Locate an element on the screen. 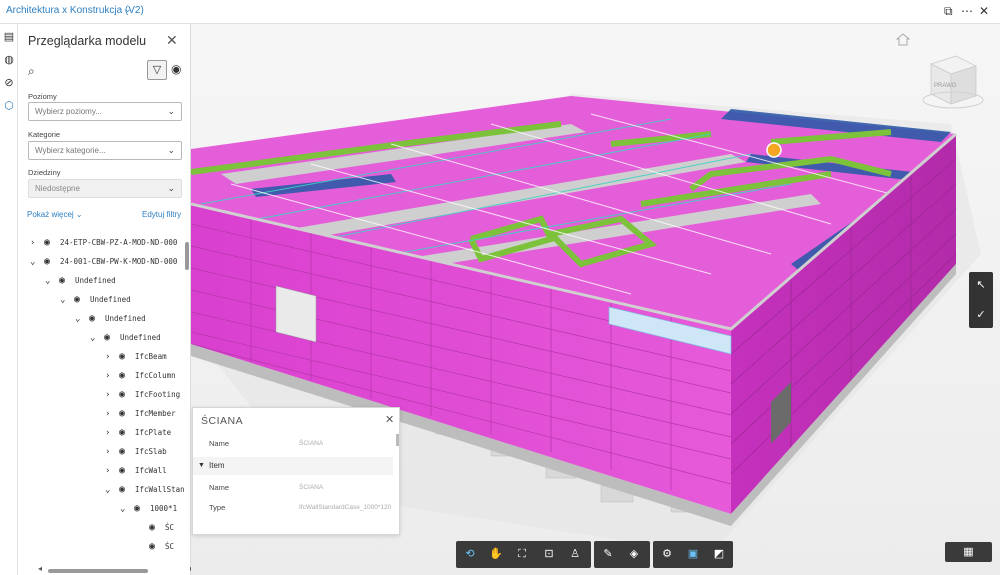 The width and height of the screenshot is (1000, 575). categories-select: Wybierz kategorie... ⌄ is located at coordinates (105, 150).